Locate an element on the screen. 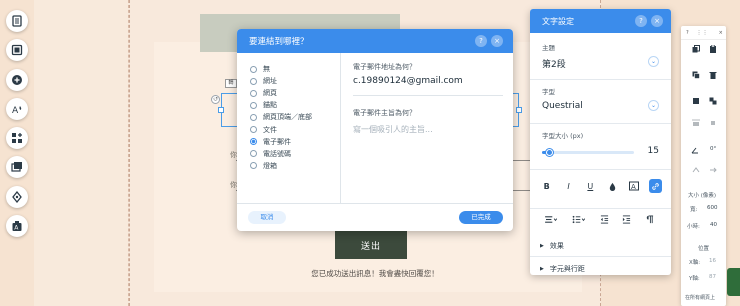  link-icon is located at coordinates (656, 186).